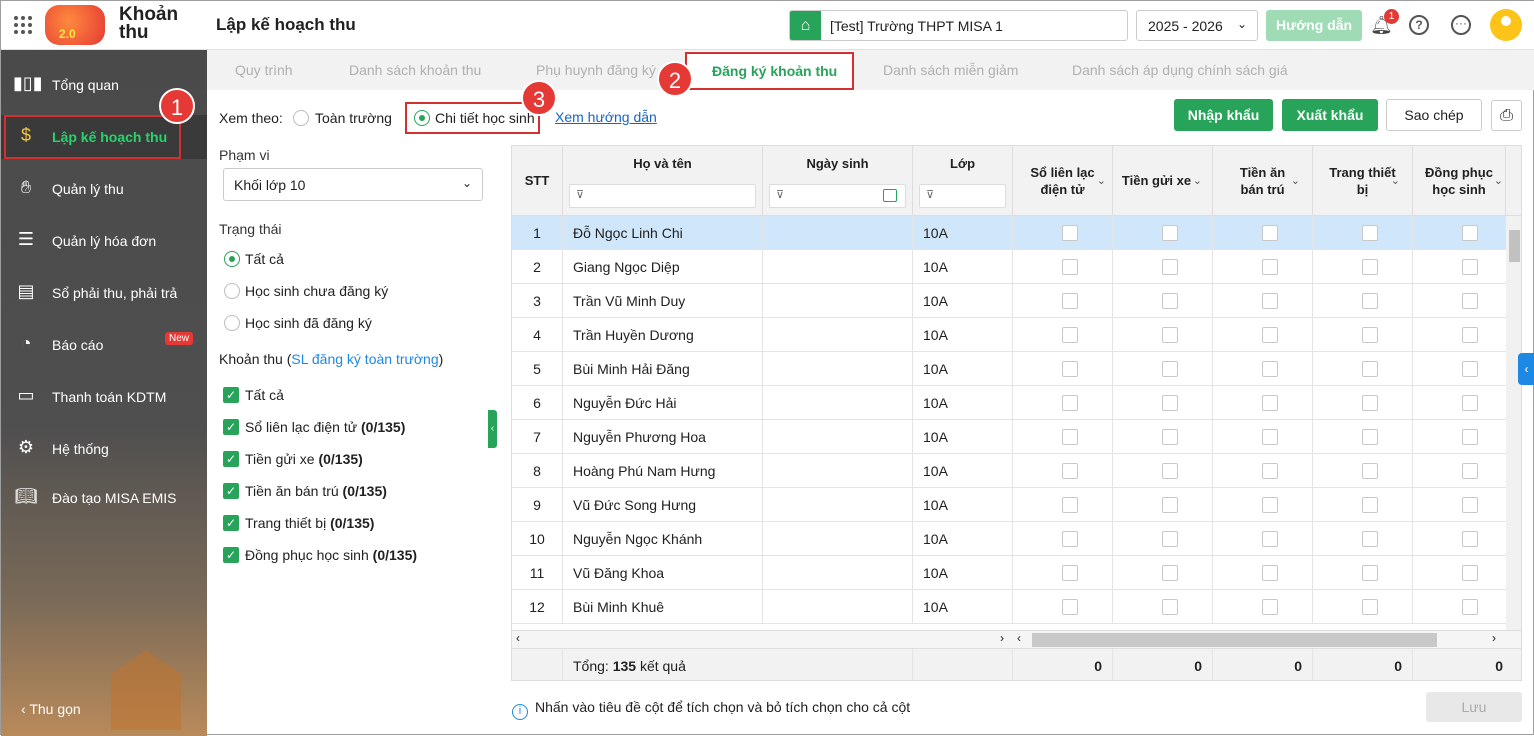 Image resolution: width=1534 pixels, height=736 pixels. What do you see at coordinates (1234, 640) in the screenshot?
I see `scroll-thumb` at bounding box center [1234, 640].